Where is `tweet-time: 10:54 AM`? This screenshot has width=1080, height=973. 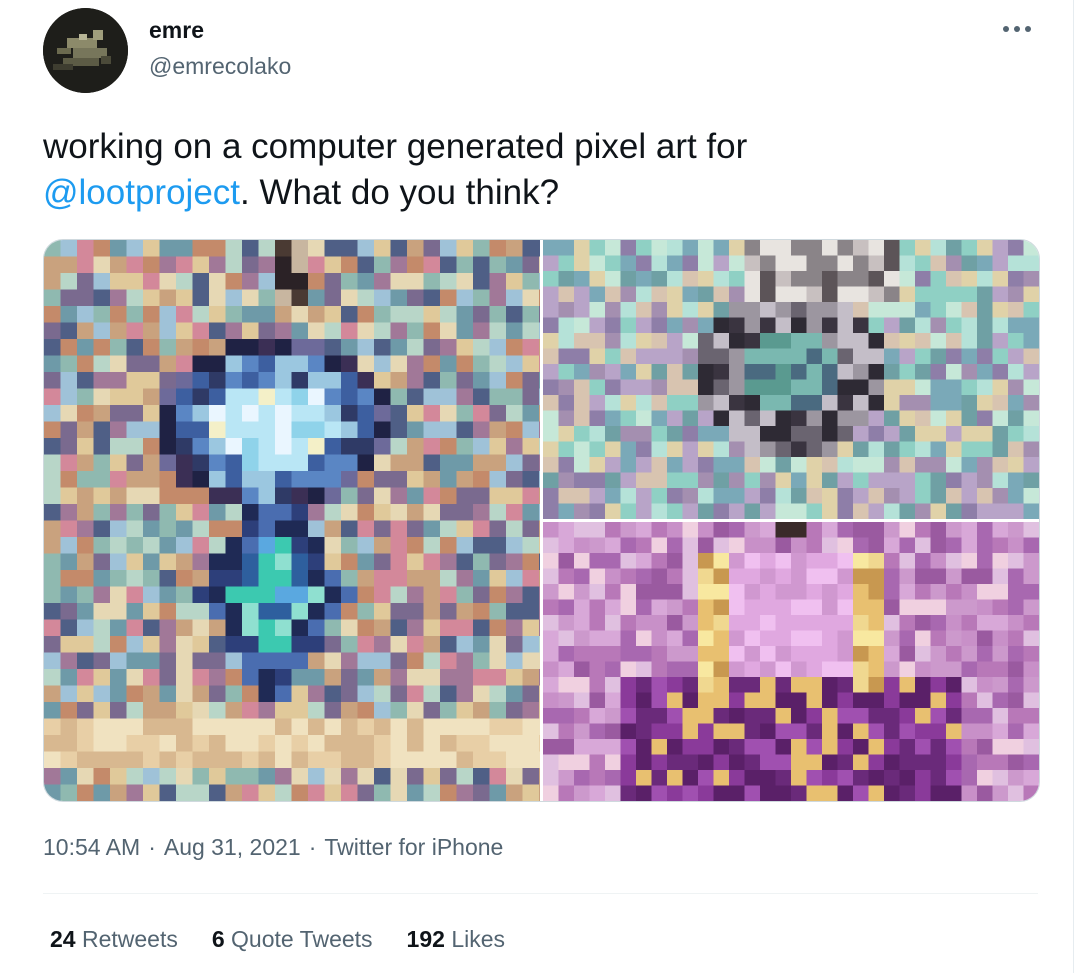
tweet-time: 10:54 AM is located at coordinates (91, 847).